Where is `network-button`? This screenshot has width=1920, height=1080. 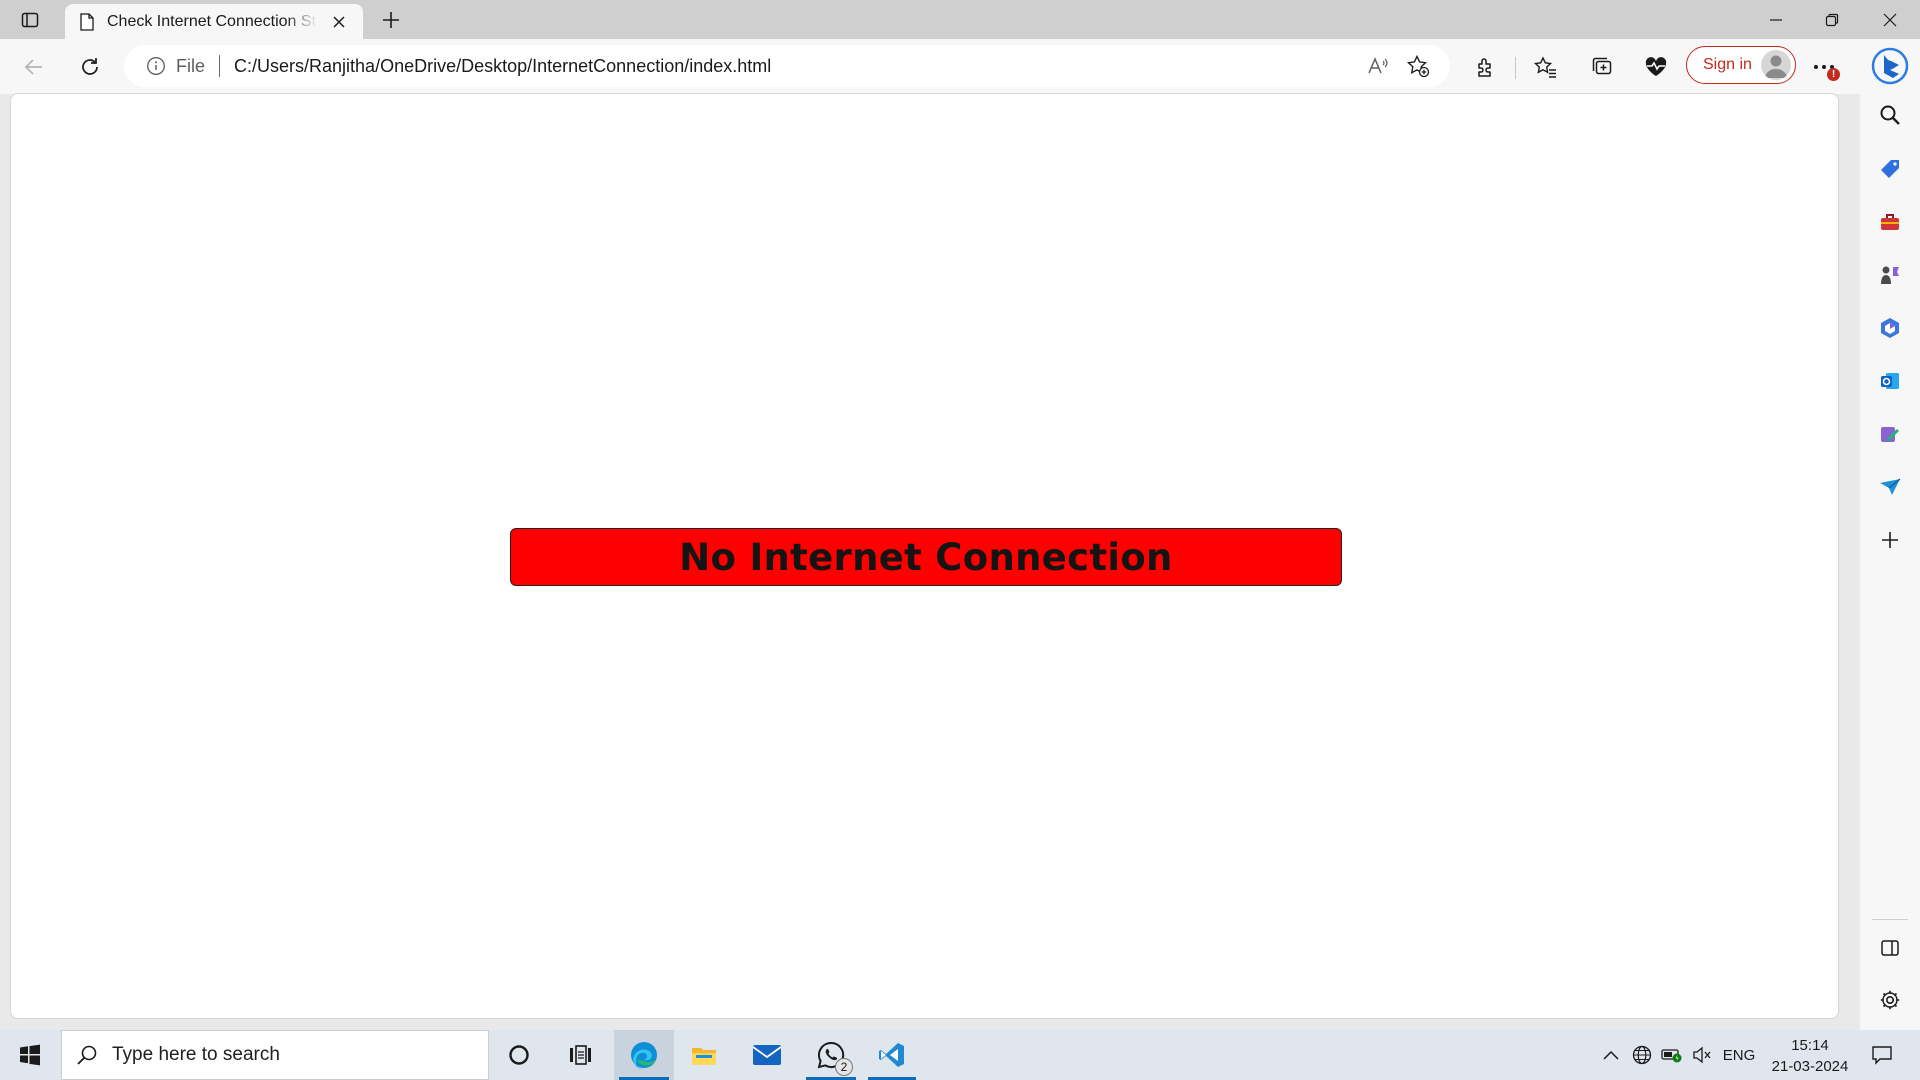 network-button is located at coordinates (1642, 1055).